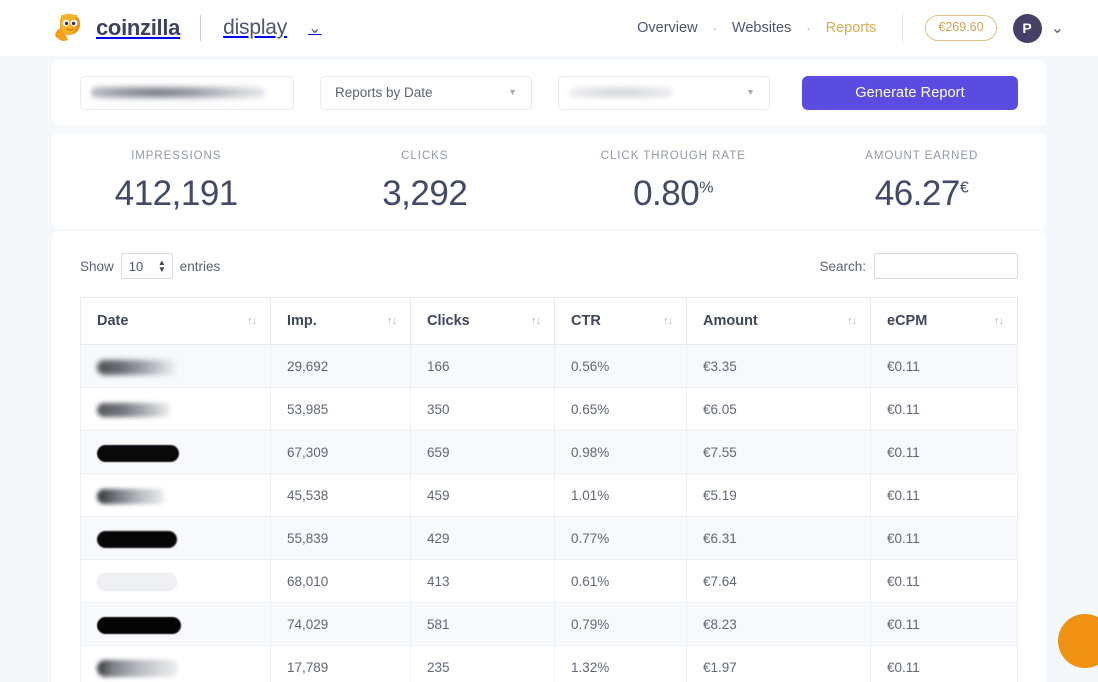 The height and width of the screenshot is (682, 1098). Describe the element at coordinates (384, 92) in the screenshot. I see `report-type-value: Reports by Date` at that location.